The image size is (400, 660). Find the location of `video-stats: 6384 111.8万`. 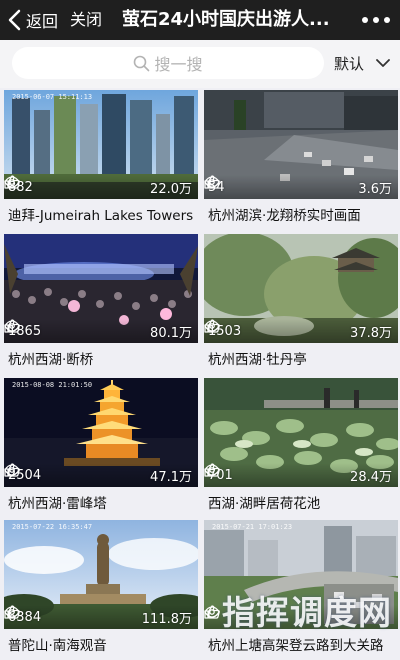

video-stats: 6384 111.8万 is located at coordinates (101, 617).